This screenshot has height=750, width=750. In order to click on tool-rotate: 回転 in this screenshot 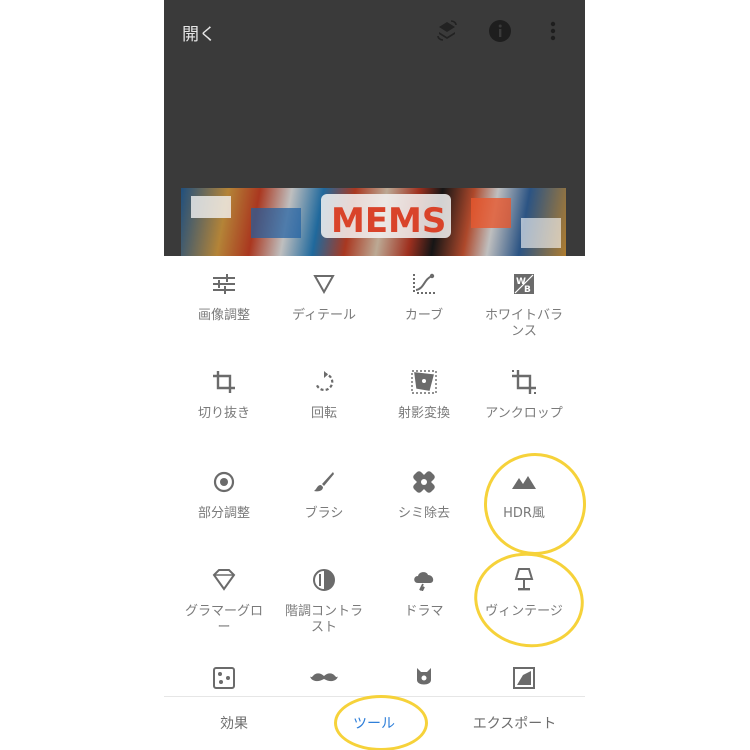, I will do `click(324, 392)`.